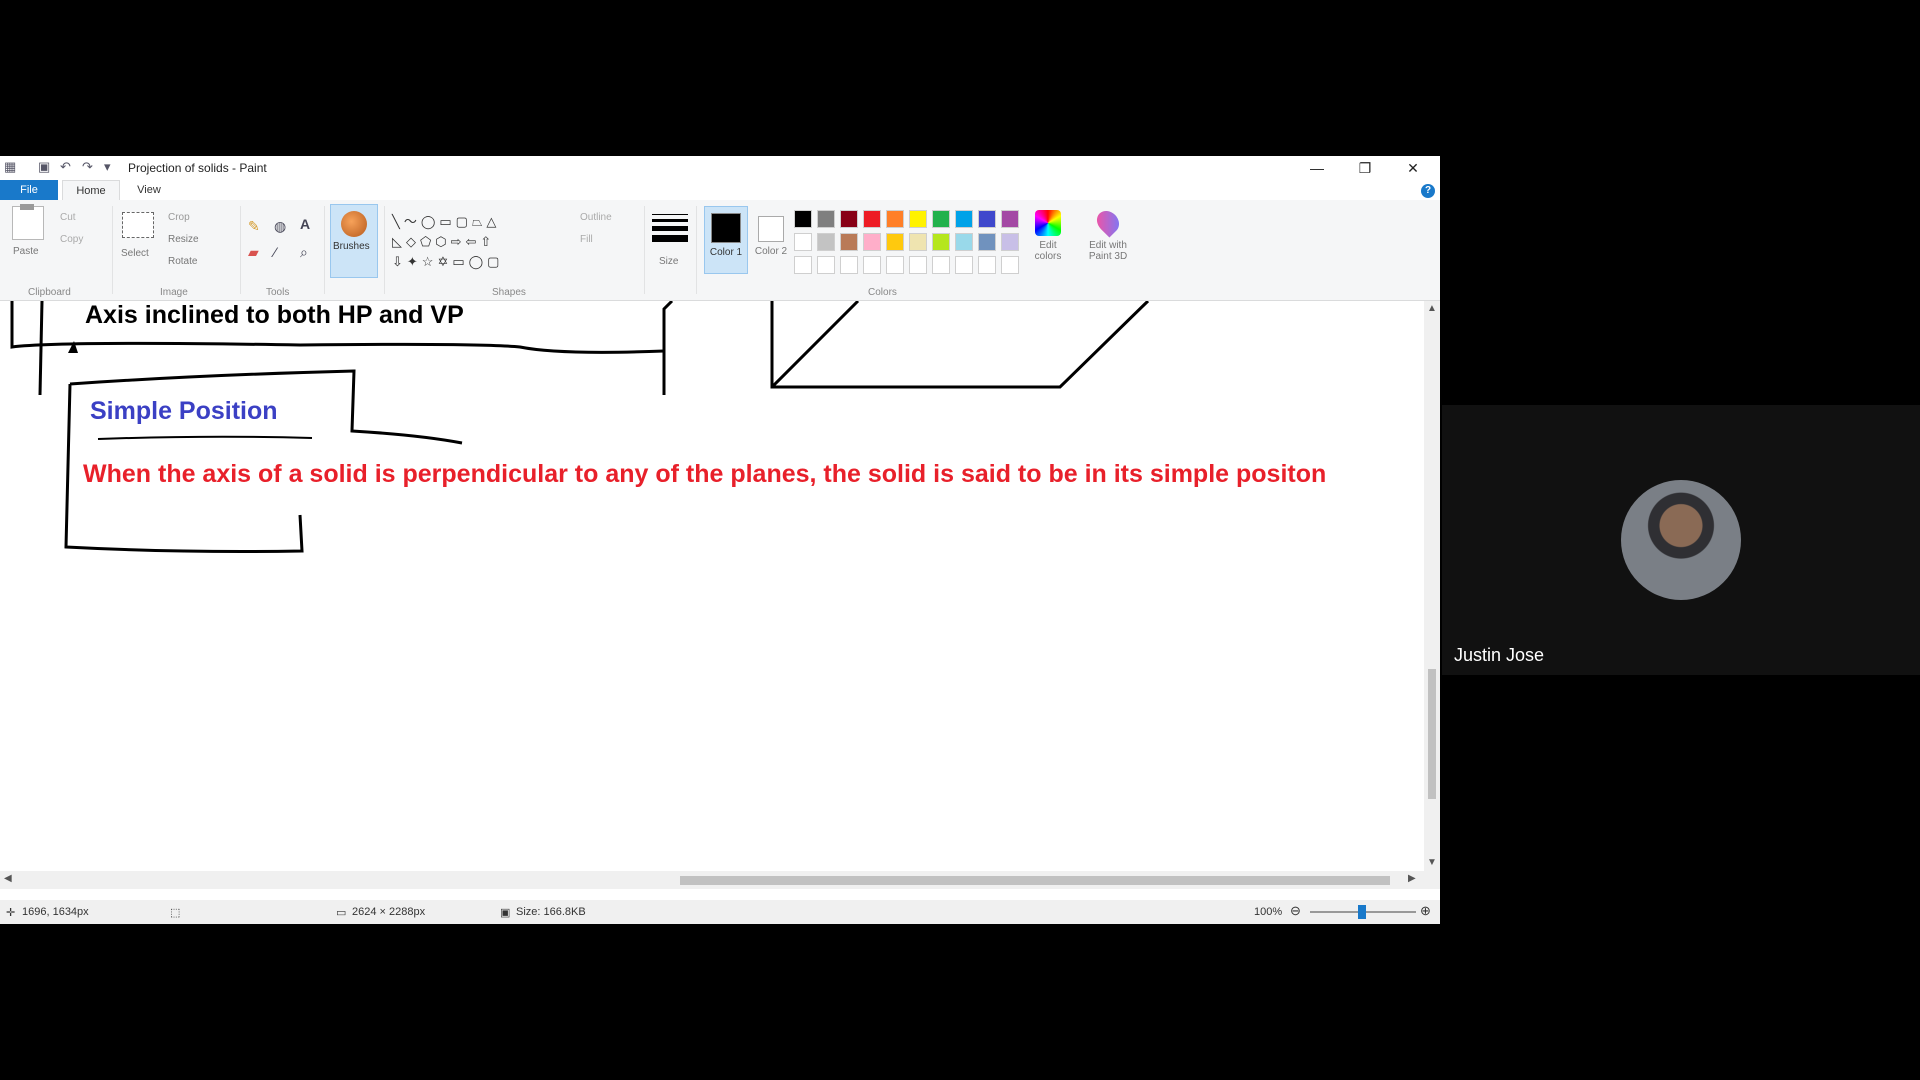  I want to click on shapes-gallery: ╲〜◯▭▢⏢△ ◺◇⬠⬡⇨⇦⇧ ⇩✦☆✡▭◯▢, so click(465, 243).